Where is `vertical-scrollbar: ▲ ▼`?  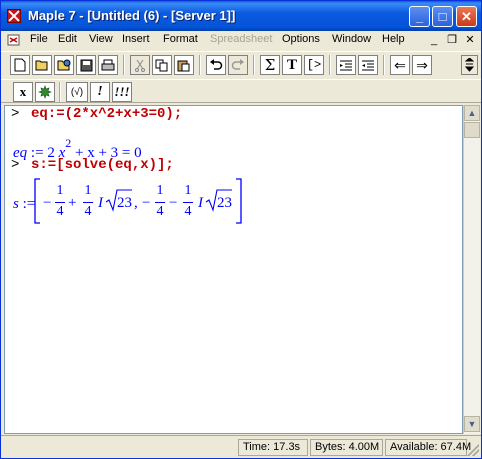
vertical-scrollbar: ▲ ▼ is located at coordinates (471, 269).